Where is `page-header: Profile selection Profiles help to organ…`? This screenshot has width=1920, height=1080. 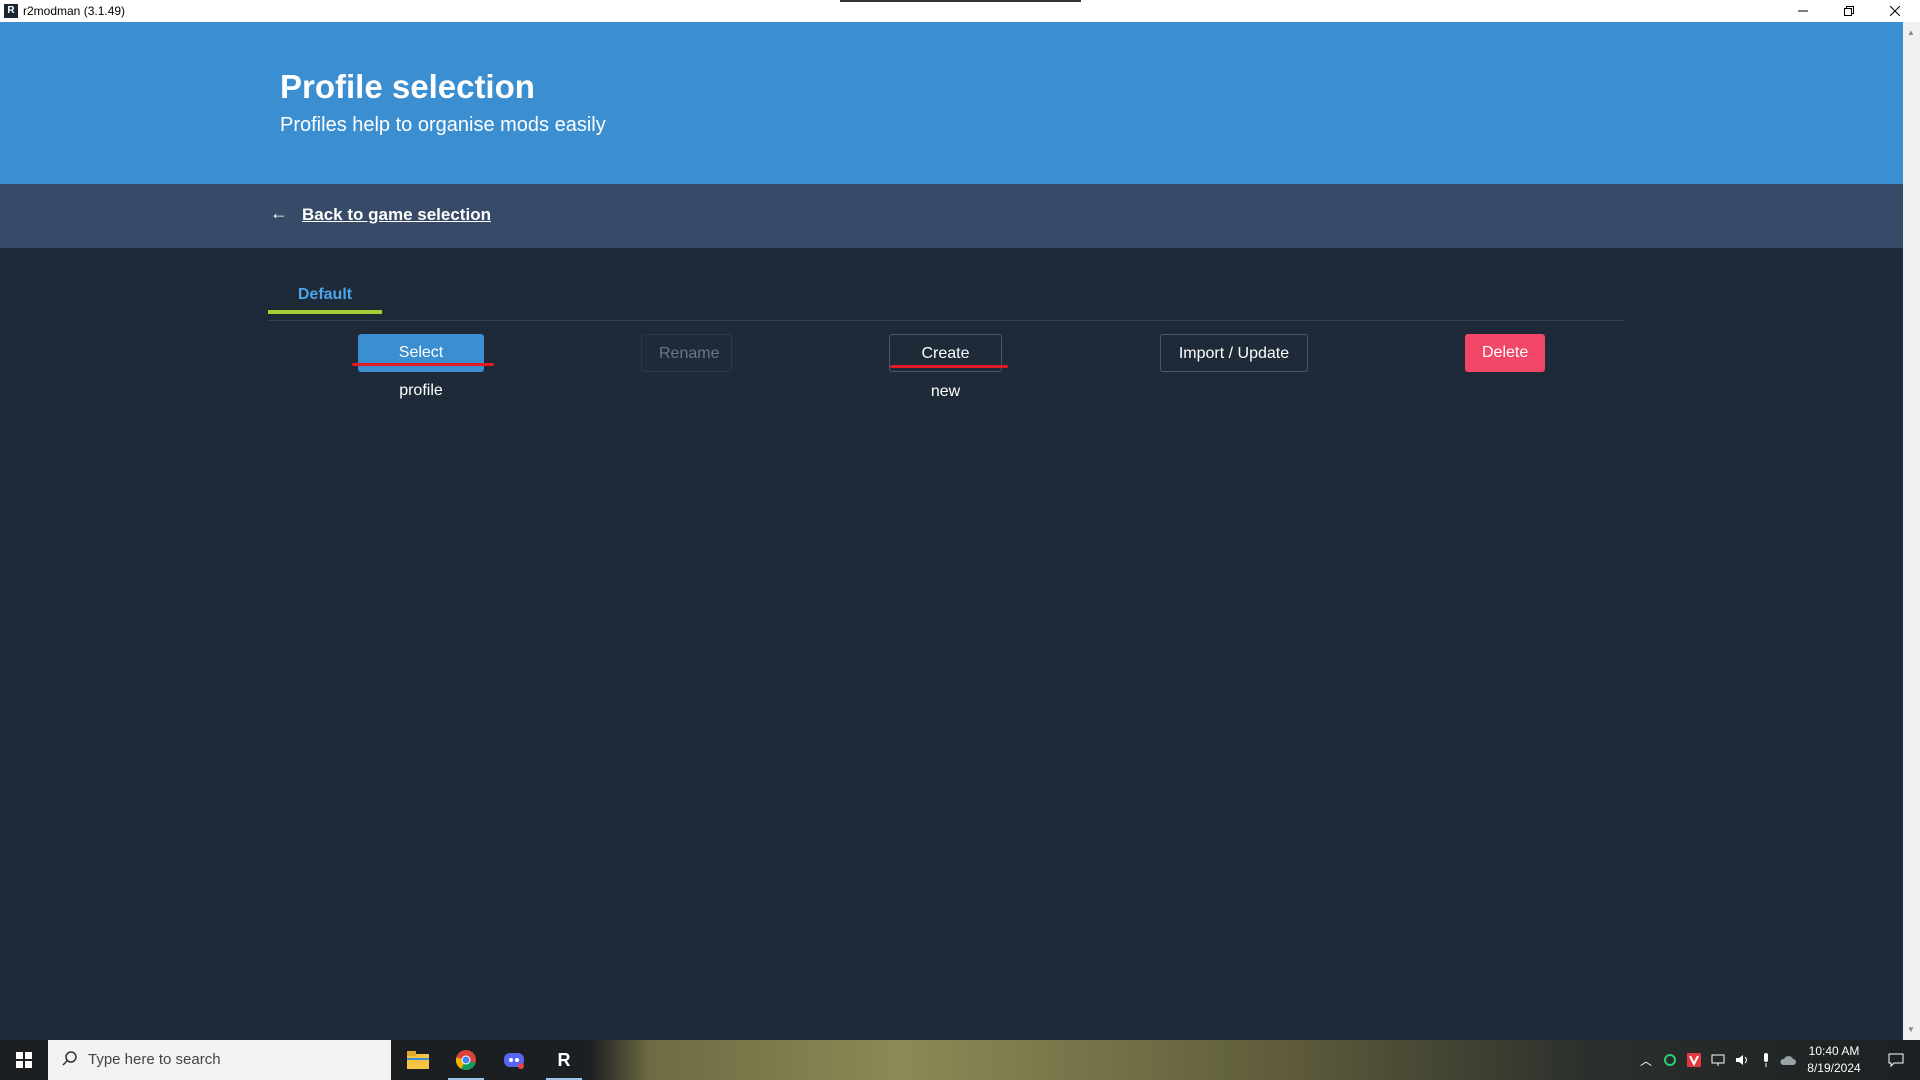 page-header: Profile selection Profiles help to organ… is located at coordinates (951, 103).